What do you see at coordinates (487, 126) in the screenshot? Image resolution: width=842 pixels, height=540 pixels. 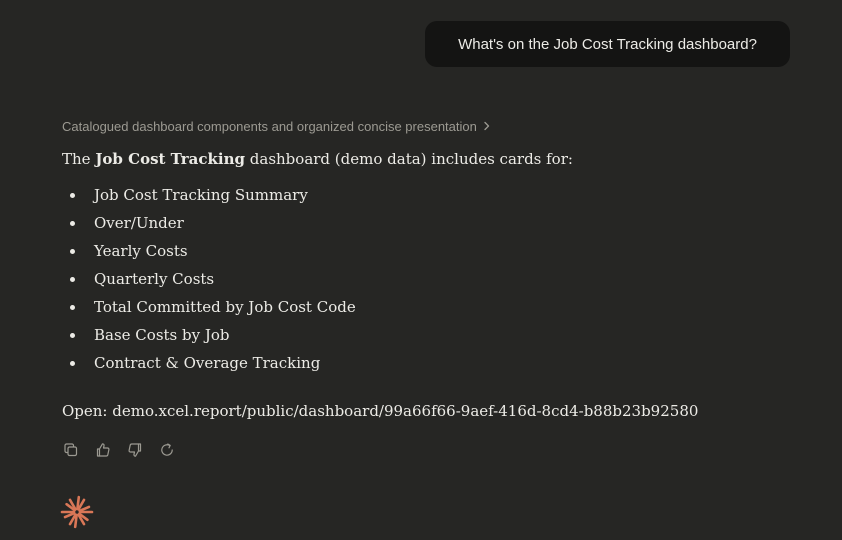 I see `chevron-right-icon` at bounding box center [487, 126].